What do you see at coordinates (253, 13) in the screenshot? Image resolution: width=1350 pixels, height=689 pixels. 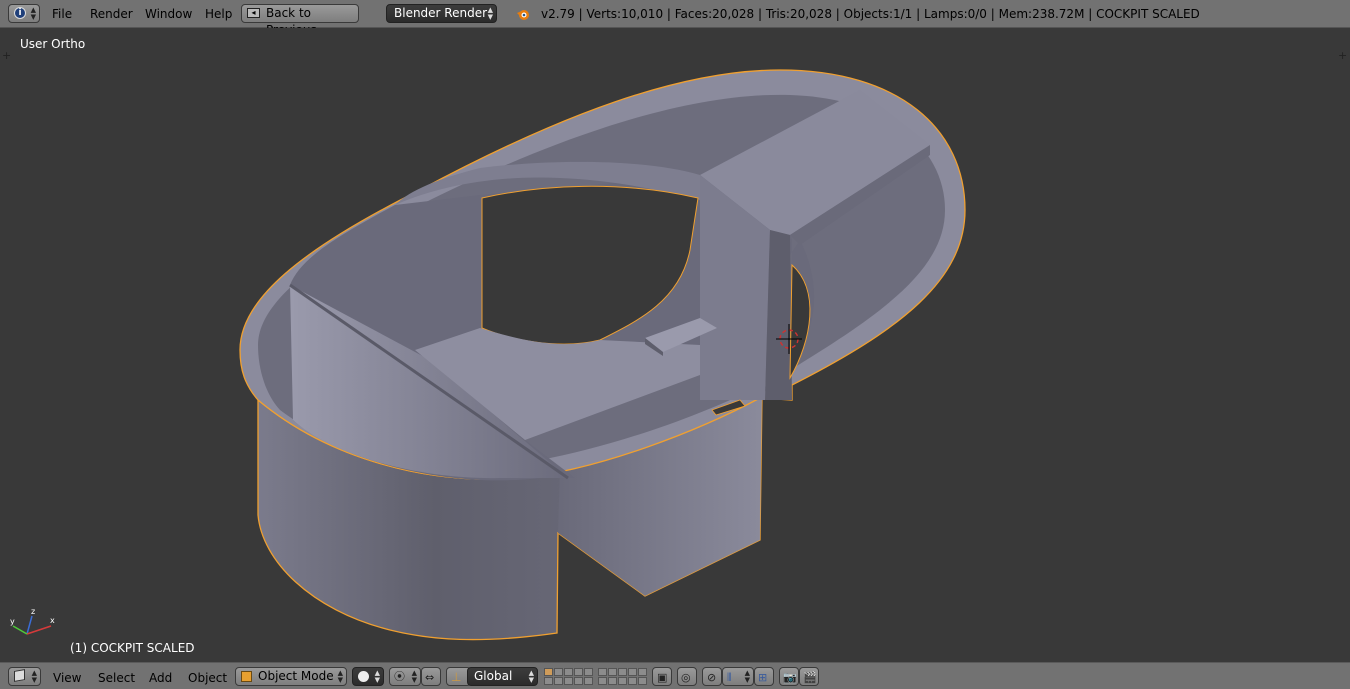 I see `back-icon: ◂` at bounding box center [253, 13].